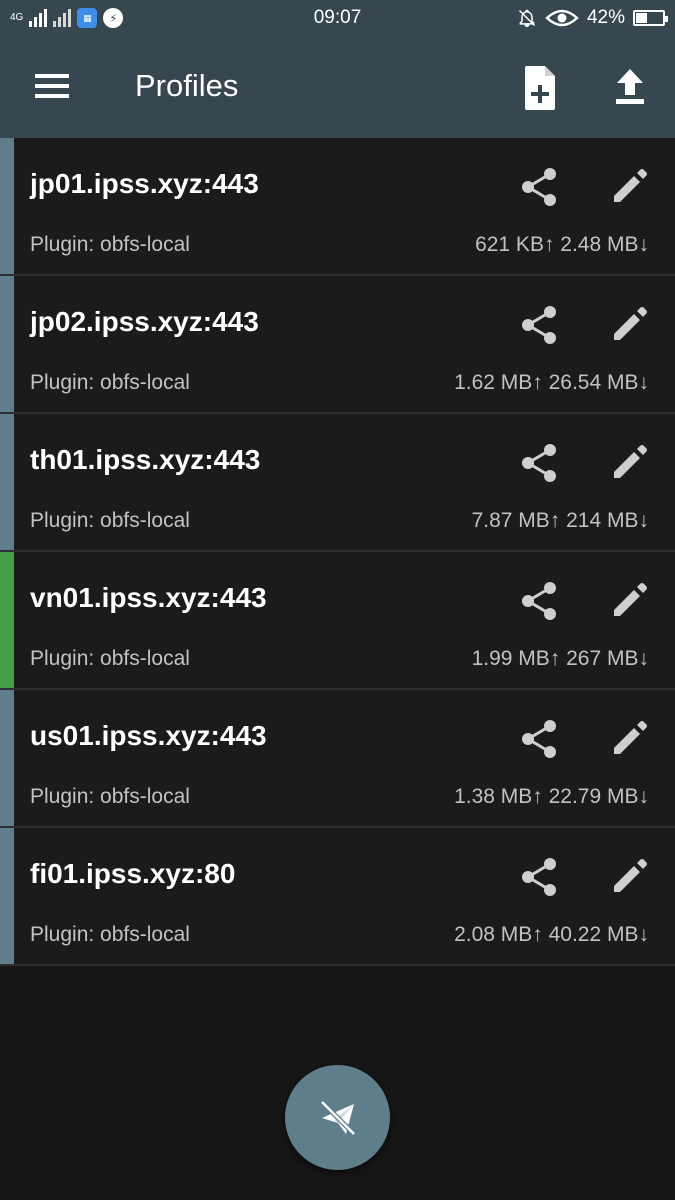 This screenshot has height=1200, width=675. I want to click on paper-plane-off-icon, so click(337, 1117).